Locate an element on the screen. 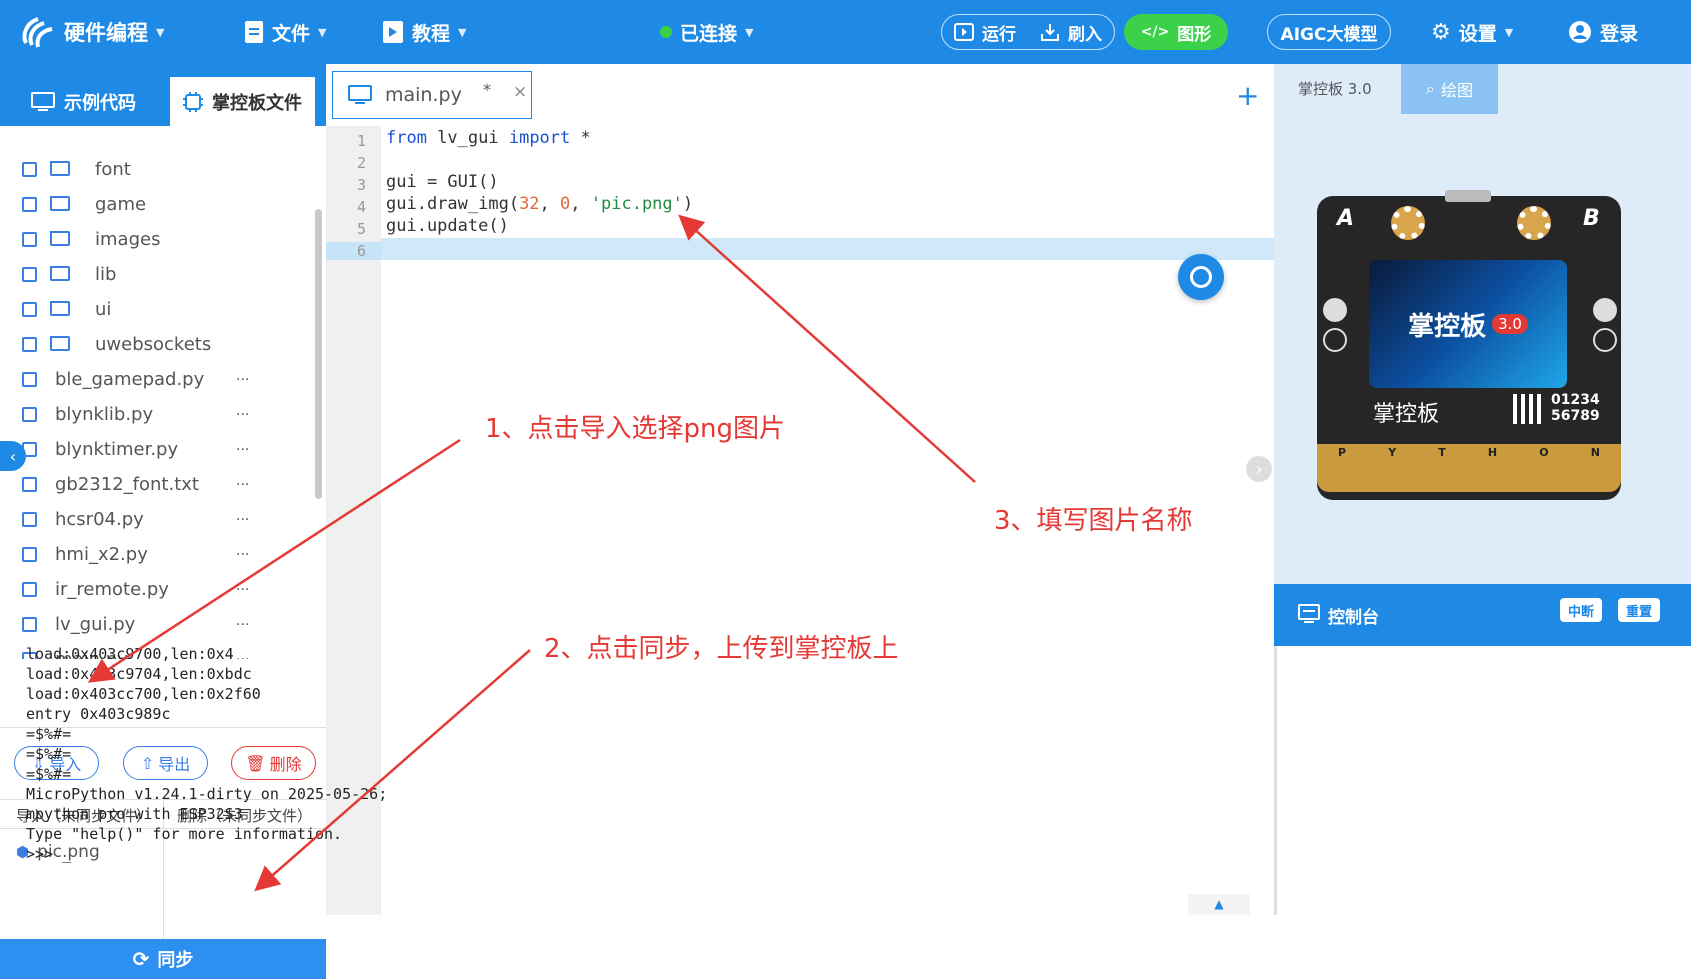  sync-button: ⟳ 同步 is located at coordinates (163, 959).